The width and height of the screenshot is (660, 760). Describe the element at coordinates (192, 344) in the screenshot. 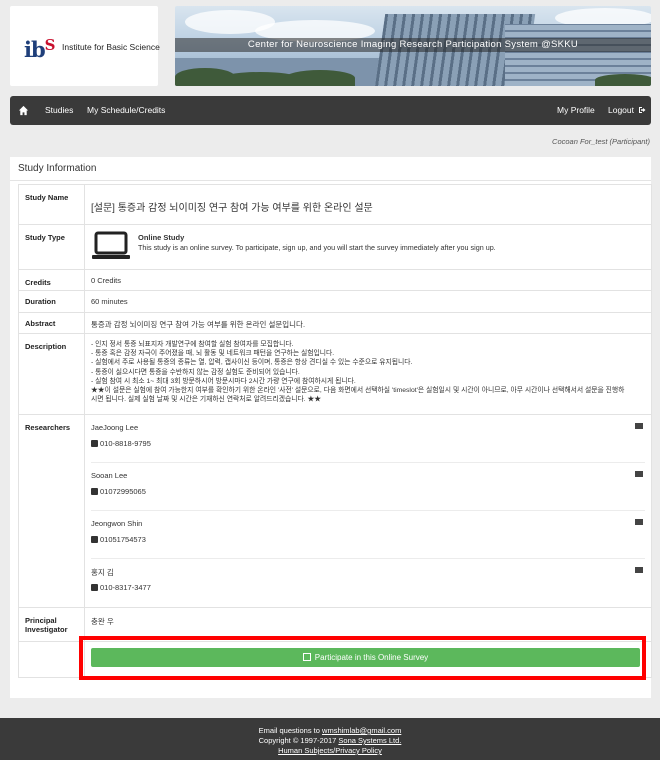

I see `description-line: - 인지 정서 통증 뇌표지자 개발연구에 참여할 실험 참여자를 모집합니다.` at that location.